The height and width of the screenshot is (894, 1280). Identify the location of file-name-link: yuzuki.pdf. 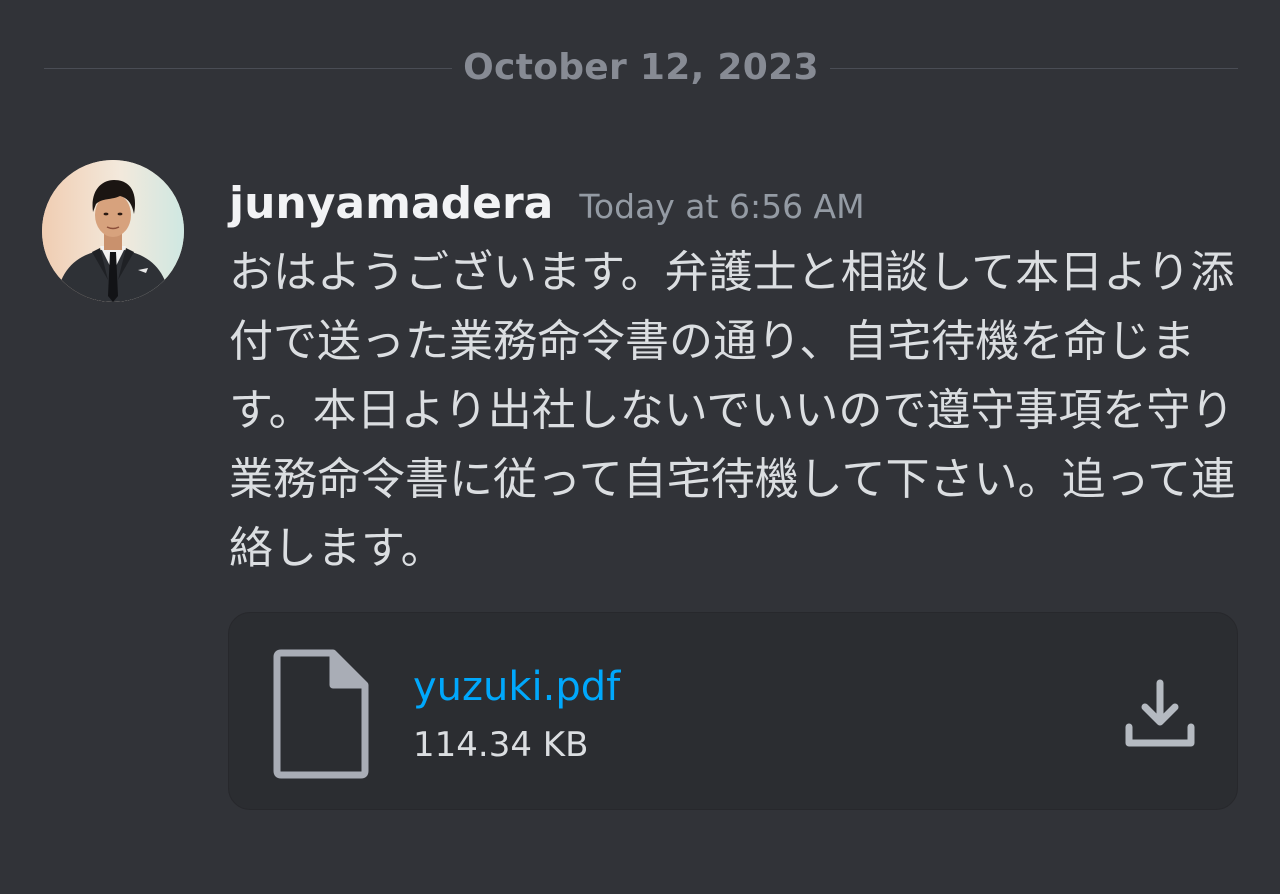
(516, 687).